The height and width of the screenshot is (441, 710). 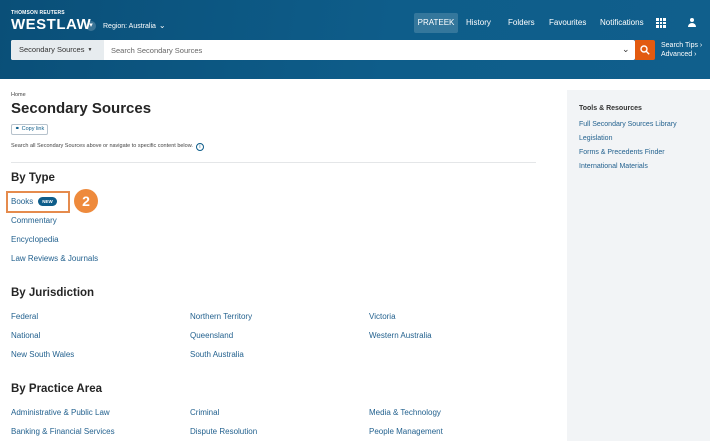 What do you see at coordinates (436, 23) in the screenshot?
I see `user-menu: PRATEEK` at bounding box center [436, 23].